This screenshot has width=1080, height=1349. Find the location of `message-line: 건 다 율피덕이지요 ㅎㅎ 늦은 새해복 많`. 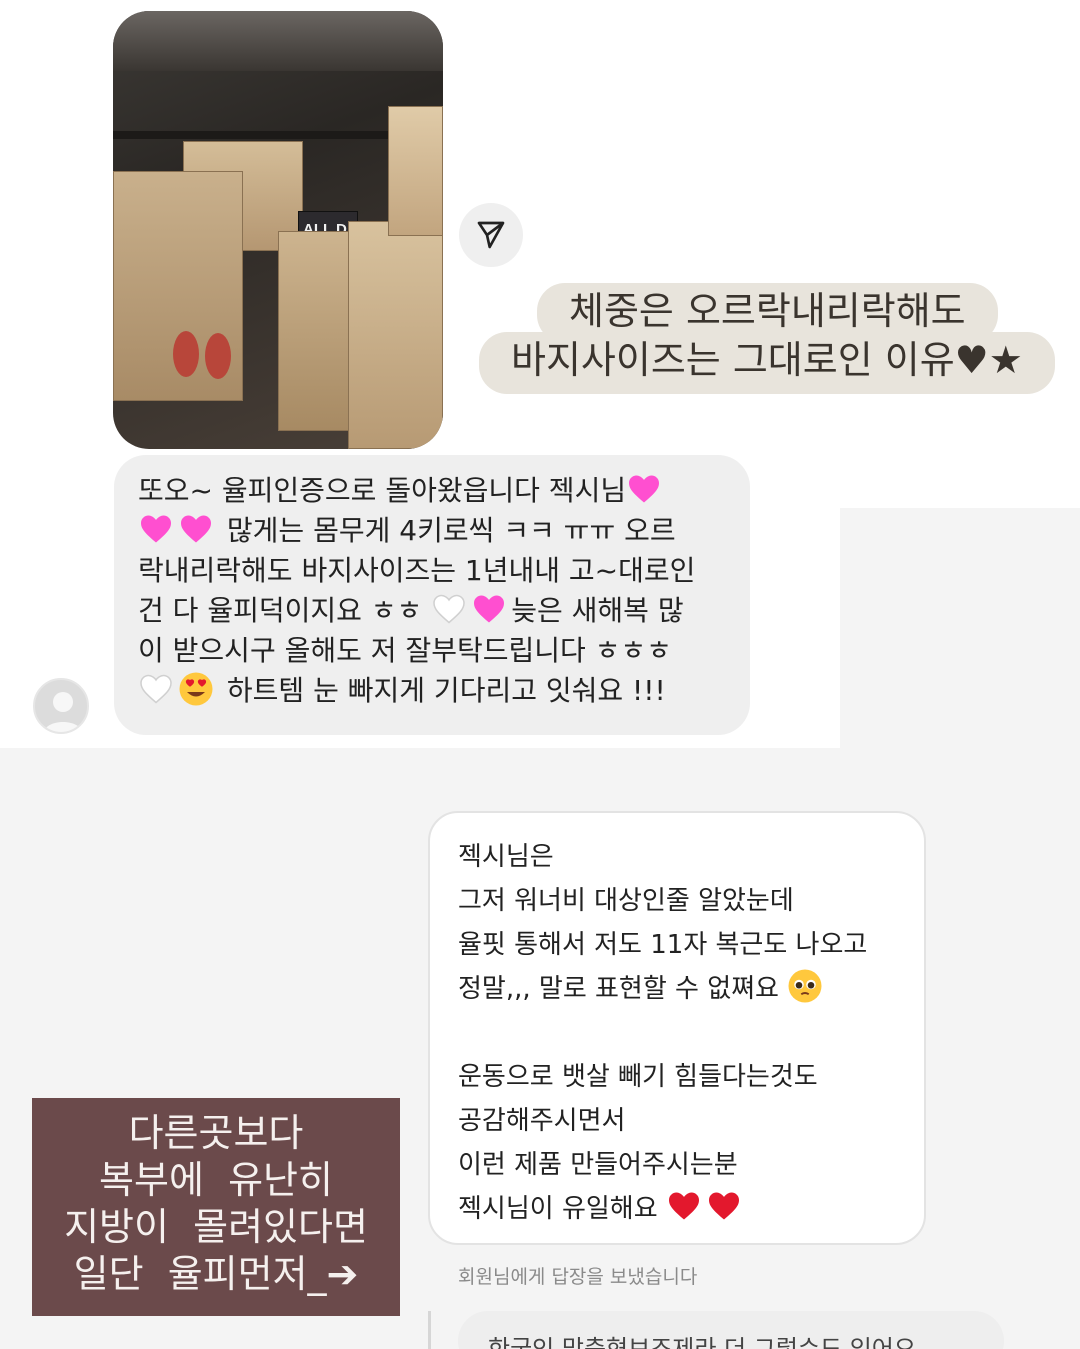

message-line: 건 다 율피덕이지요 ㅎㅎ 늦은 새해복 많 is located at coordinates (432, 611).